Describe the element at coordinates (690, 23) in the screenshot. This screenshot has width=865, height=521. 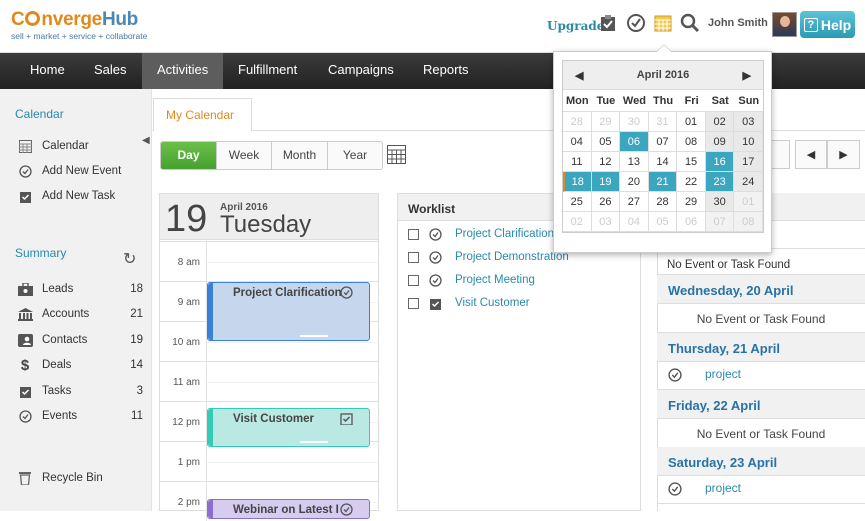
I see `search-icon` at that location.